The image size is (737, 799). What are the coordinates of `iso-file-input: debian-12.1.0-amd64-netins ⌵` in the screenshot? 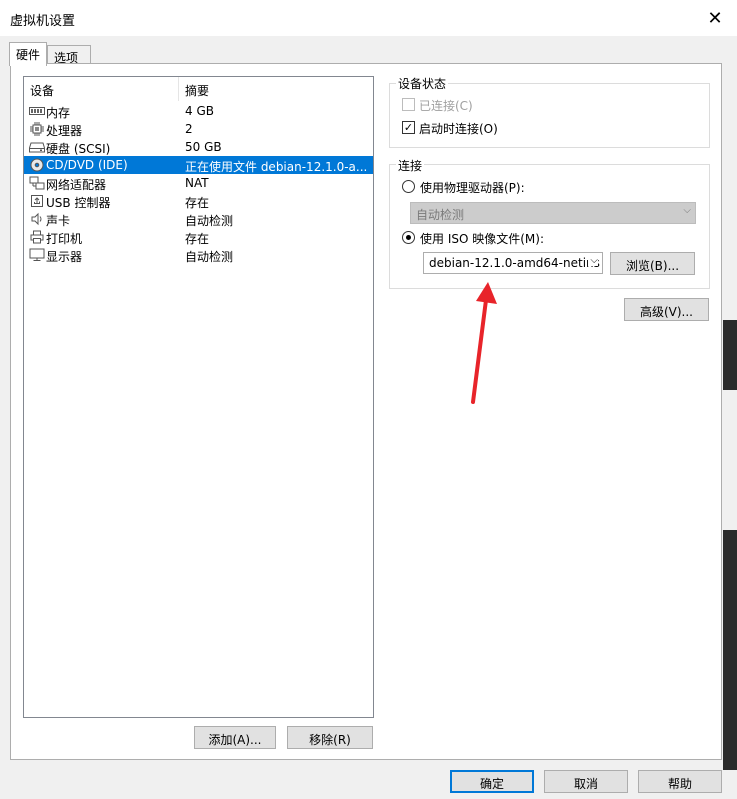 It's located at (513, 263).